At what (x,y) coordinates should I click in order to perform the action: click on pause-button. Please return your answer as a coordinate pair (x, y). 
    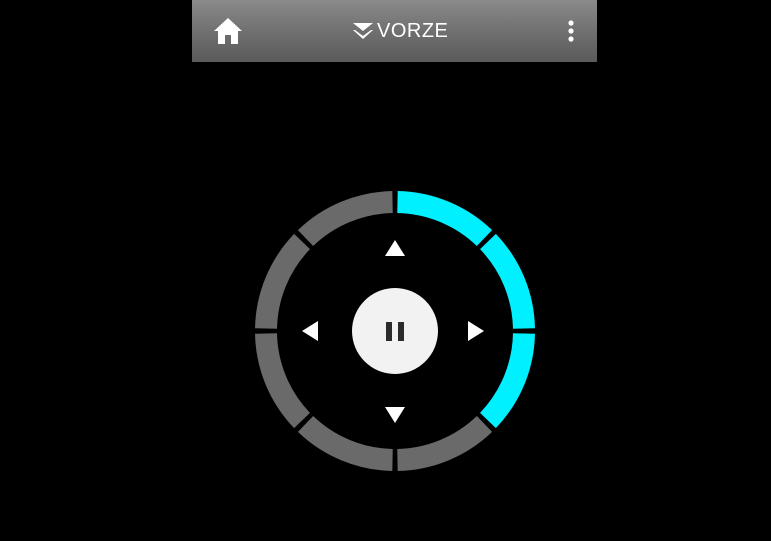
    Looking at the image, I should click on (395, 331).